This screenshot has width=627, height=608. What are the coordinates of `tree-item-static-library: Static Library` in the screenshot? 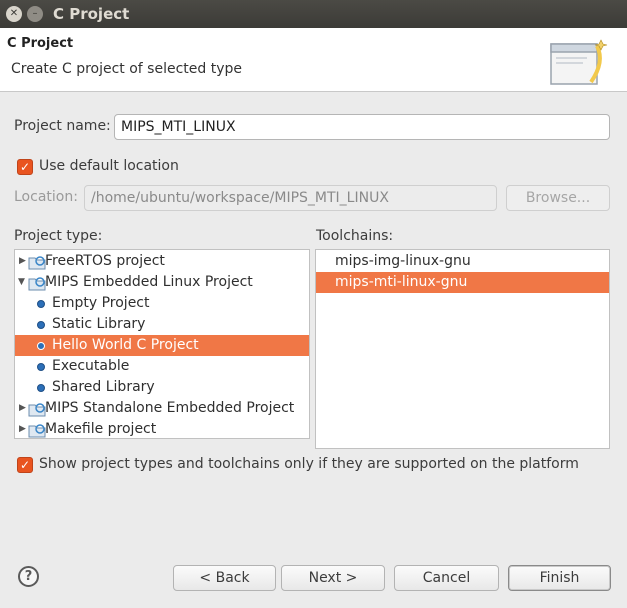 It's located at (162, 324).